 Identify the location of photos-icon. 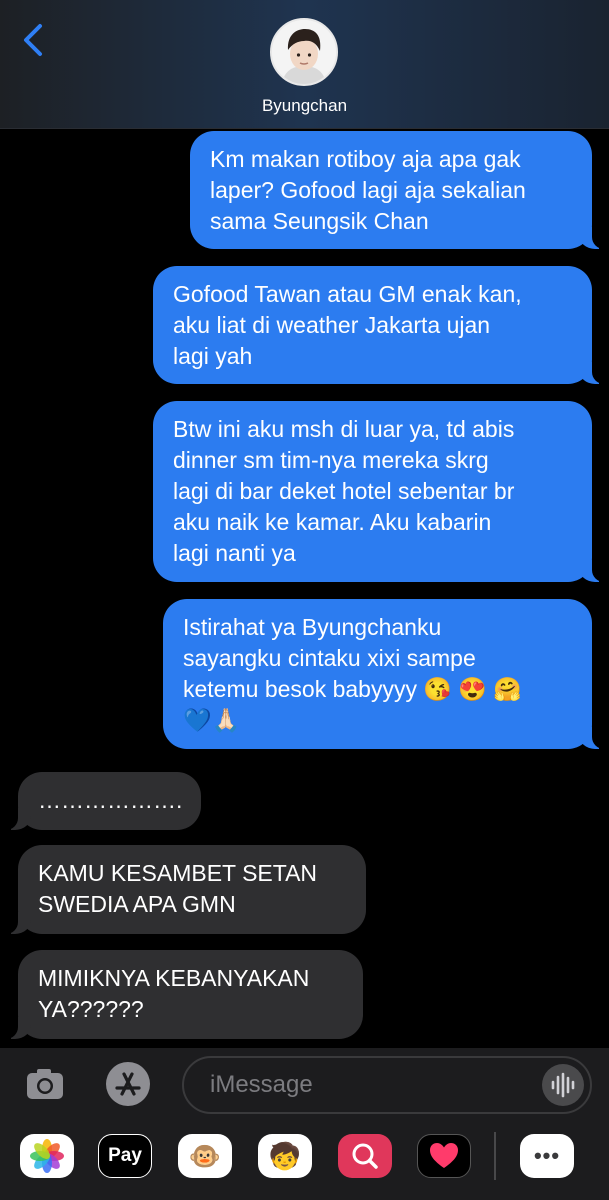
(47, 1156).